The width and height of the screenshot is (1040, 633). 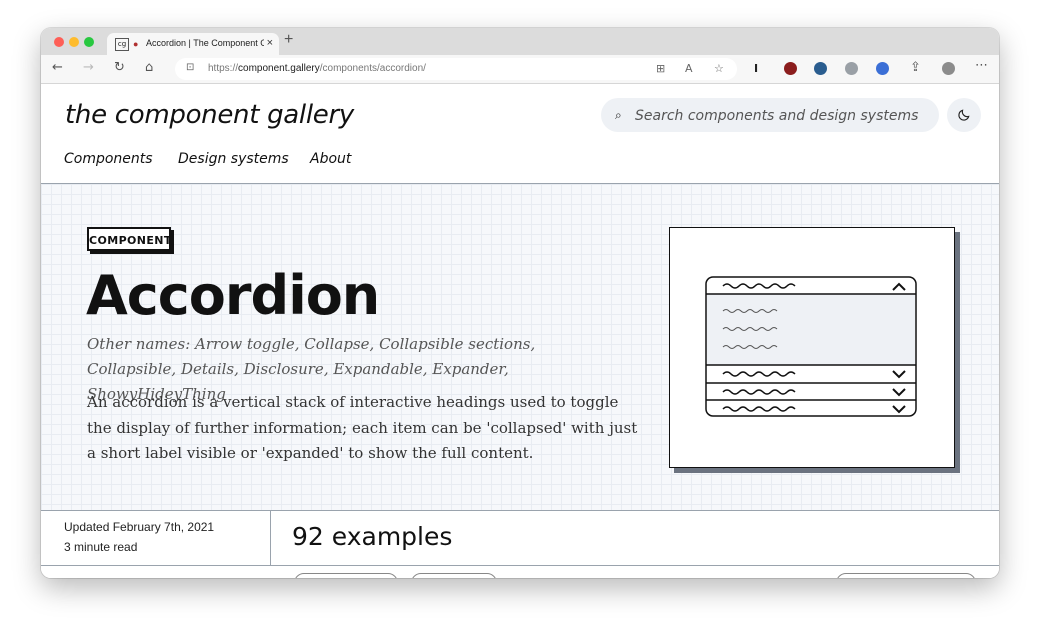 What do you see at coordinates (906, 575) in the screenshot?
I see `sort-pill` at bounding box center [906, 575].